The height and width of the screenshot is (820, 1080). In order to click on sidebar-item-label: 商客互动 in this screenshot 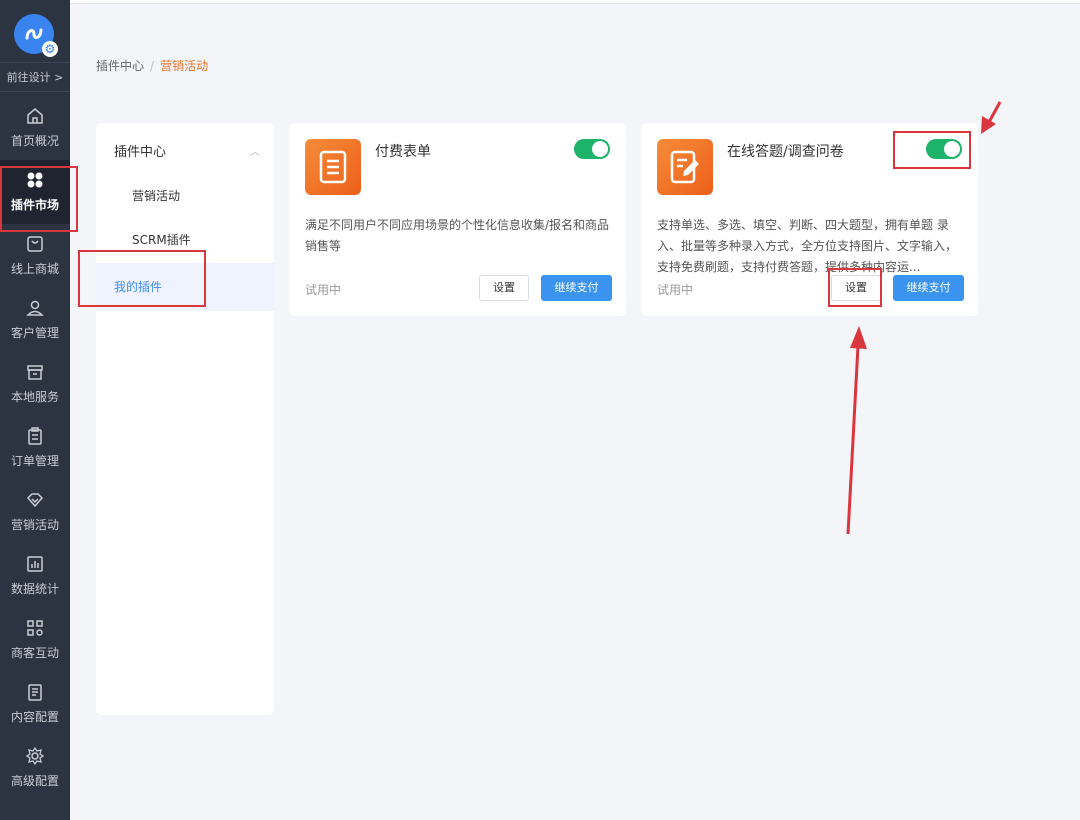, I will do `click(34, 653)`.